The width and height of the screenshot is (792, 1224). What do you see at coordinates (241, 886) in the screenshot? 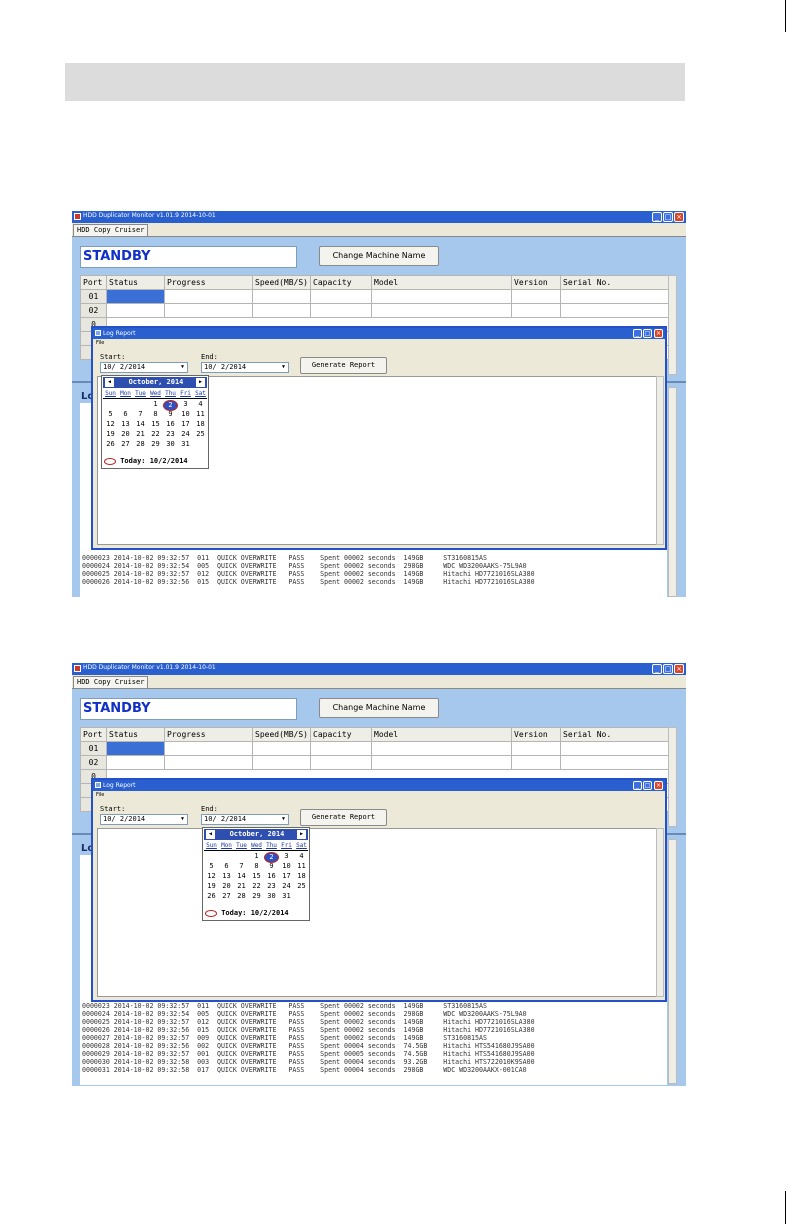
I see `calendar-day: 21` at bounding box center [241, 886].